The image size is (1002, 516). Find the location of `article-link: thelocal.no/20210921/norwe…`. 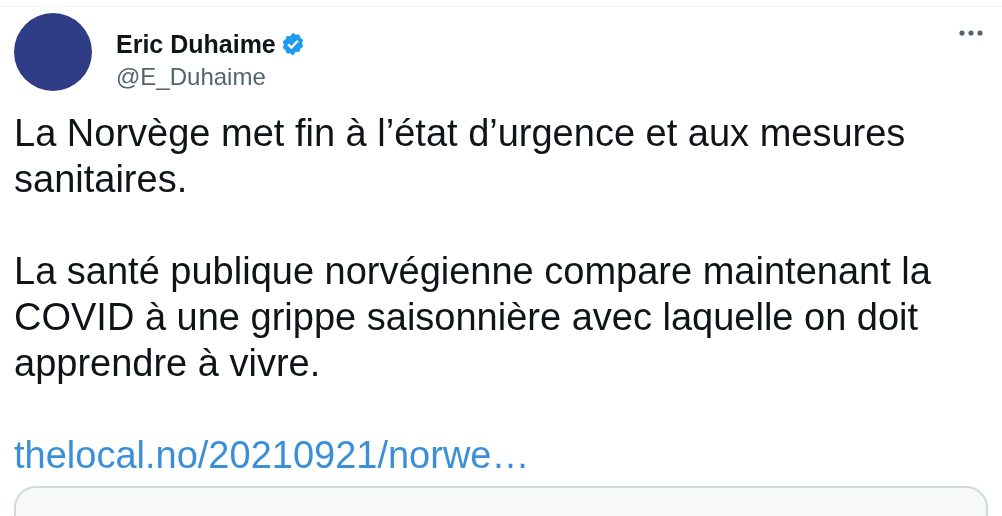

article-link: thelocal.no/20210921/norwe… is located at coordinates (272, 454).